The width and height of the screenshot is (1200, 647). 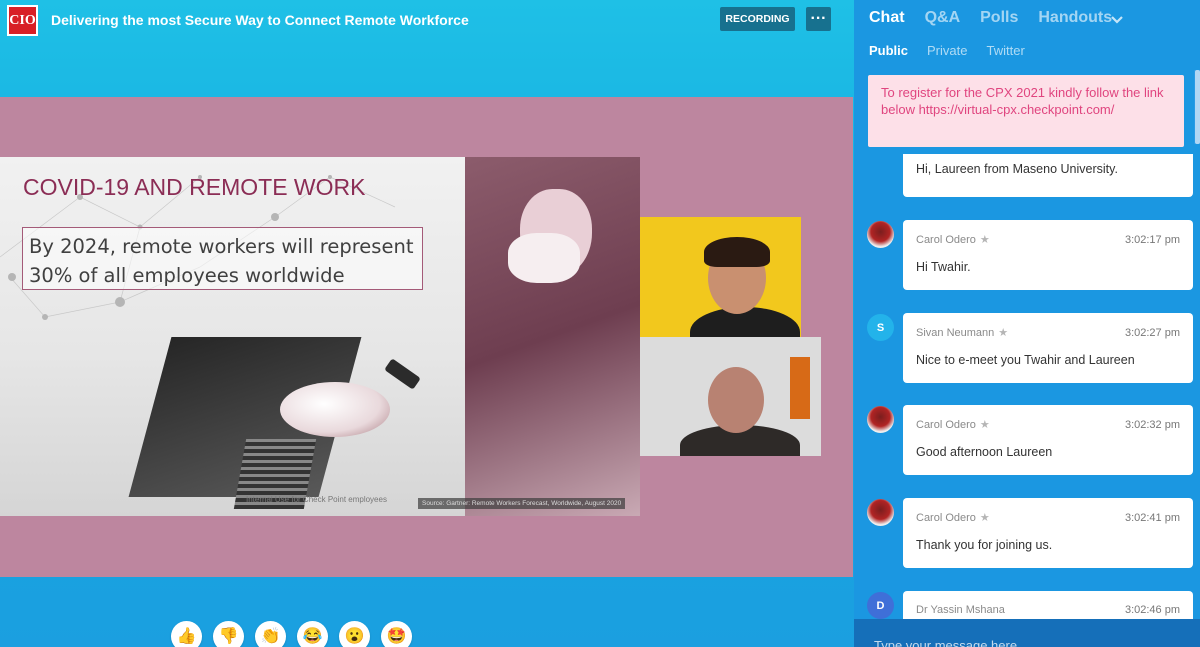 What do you see at coordinates (1152, 610) in the screenshot?
I see `message-time: 3:02:46 pm` at bounding box center [1152, 610].